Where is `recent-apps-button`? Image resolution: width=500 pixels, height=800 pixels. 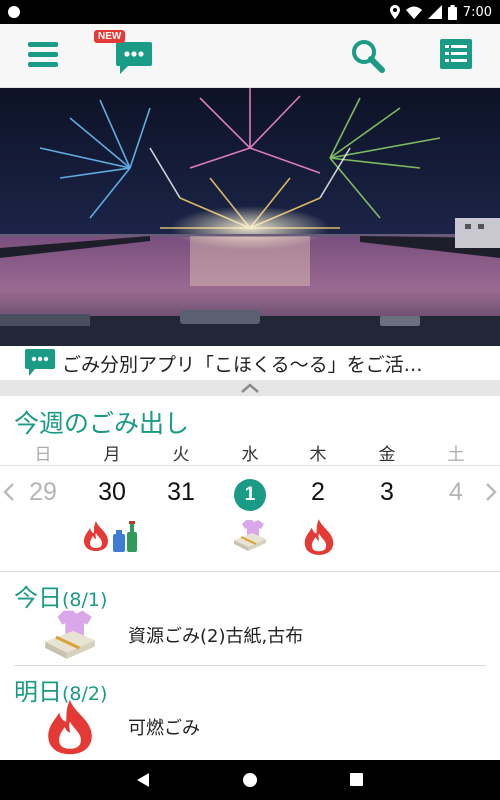 recent-apps-button is located at coordinates (356, 779).